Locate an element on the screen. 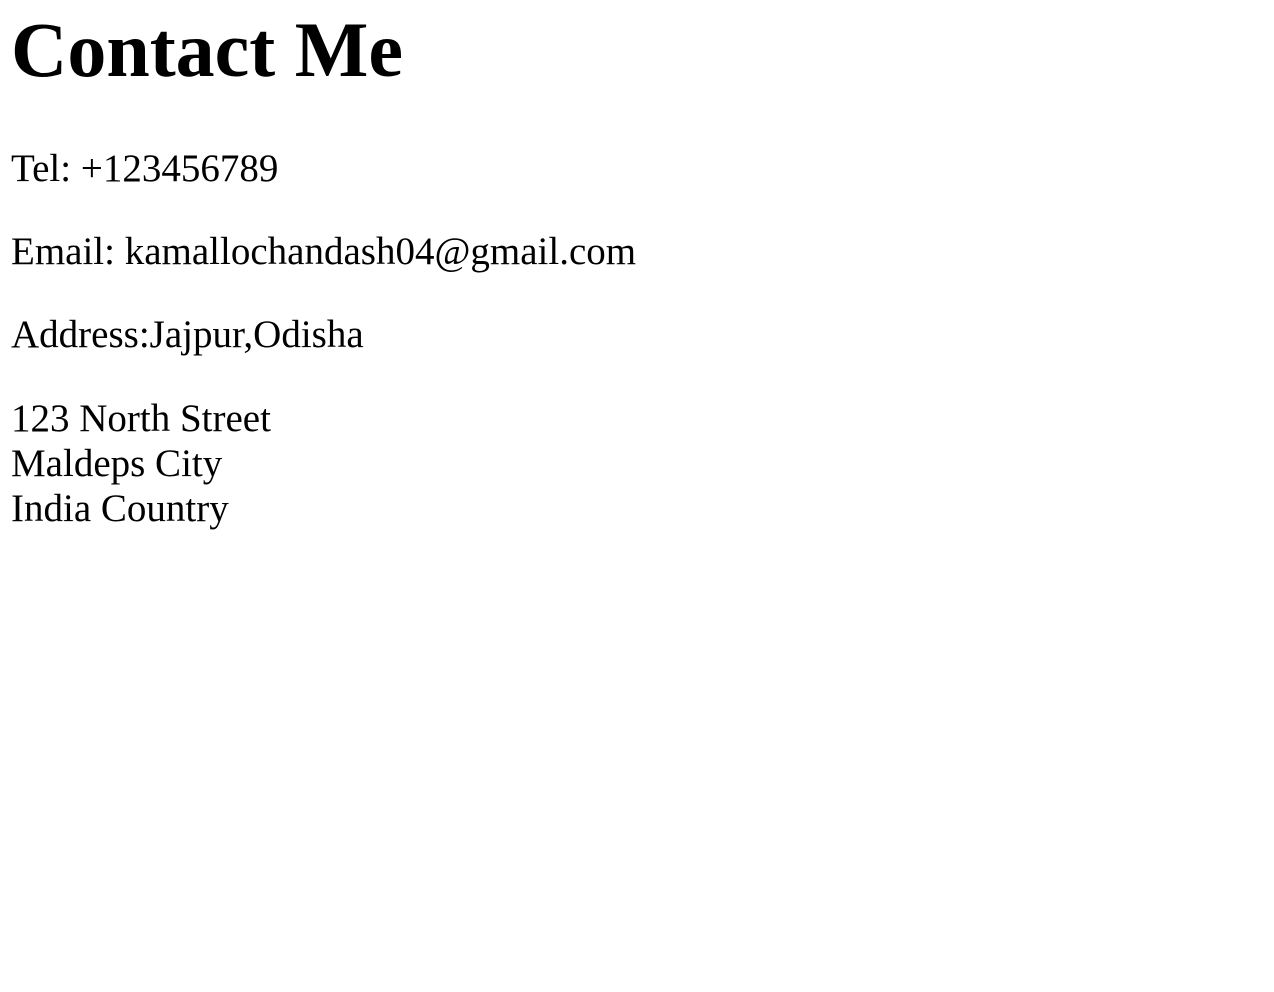 The width and height of the screenshot is (1274, 992). email-text: Email: kamallochandash04@gmail.com is located at coordinates (324, 251).